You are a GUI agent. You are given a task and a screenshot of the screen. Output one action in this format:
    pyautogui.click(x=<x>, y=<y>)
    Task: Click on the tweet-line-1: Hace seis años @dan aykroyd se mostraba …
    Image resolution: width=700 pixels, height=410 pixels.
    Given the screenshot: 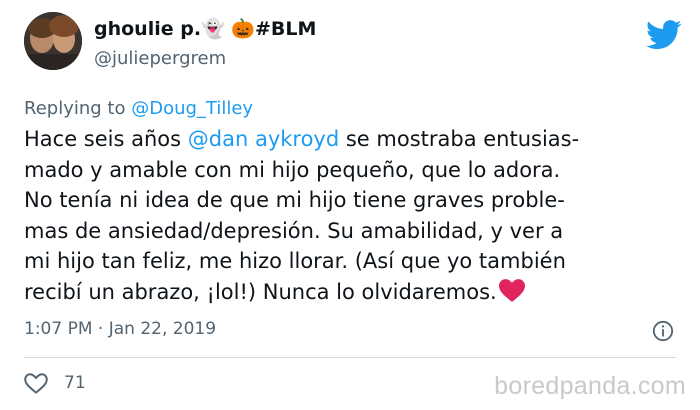 What is the action you would take?
    pyautogui.click(x=355, y=139)
    